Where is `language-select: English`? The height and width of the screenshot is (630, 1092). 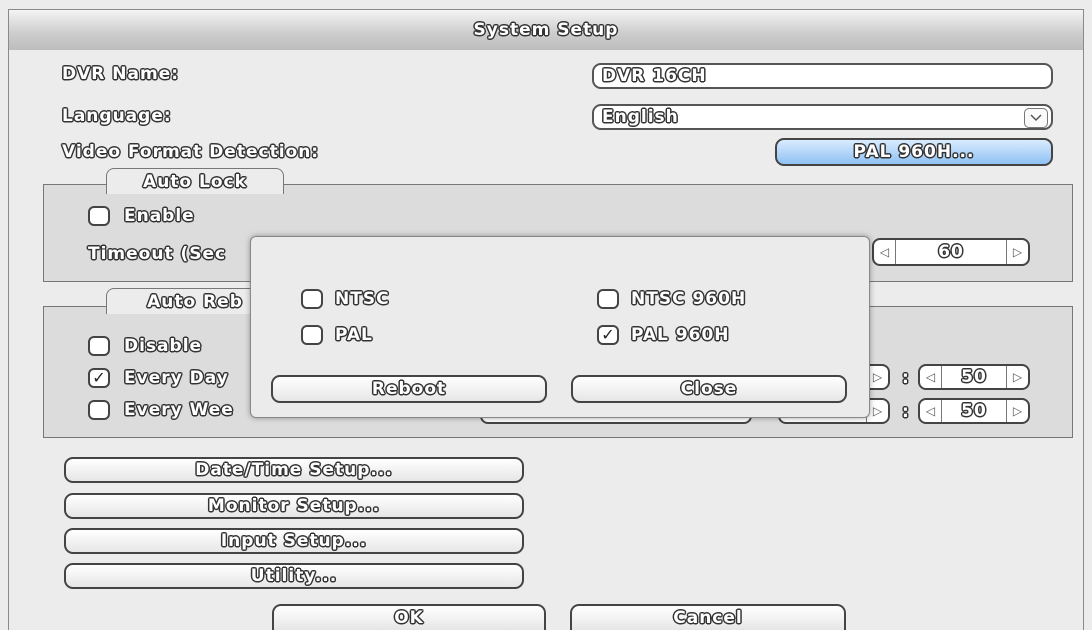 language-select: English is located at coordinates (822, 117).